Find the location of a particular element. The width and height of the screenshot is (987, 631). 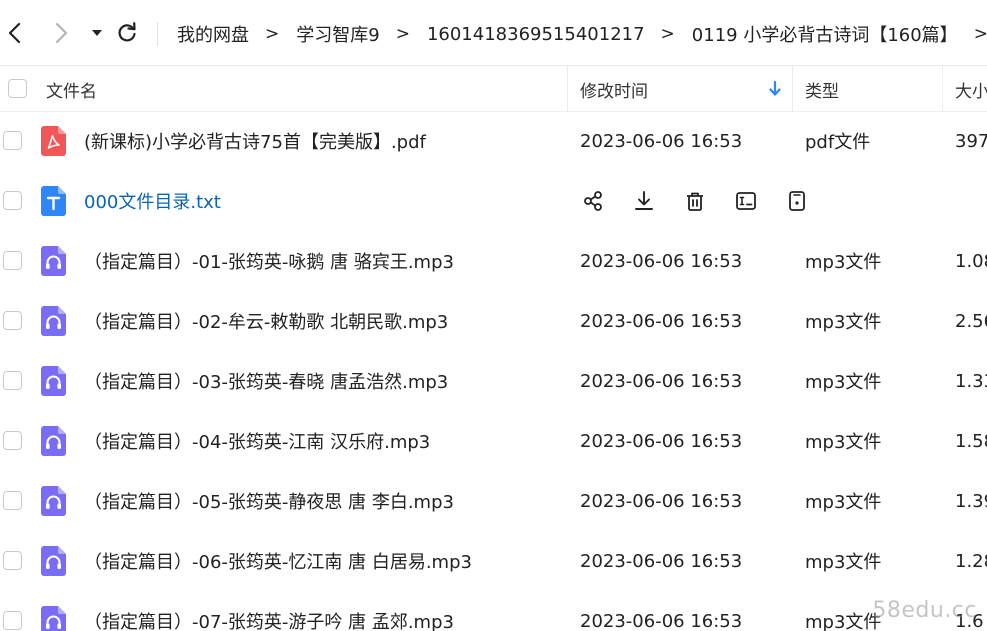

back-button is located at coordinates (15, 33).